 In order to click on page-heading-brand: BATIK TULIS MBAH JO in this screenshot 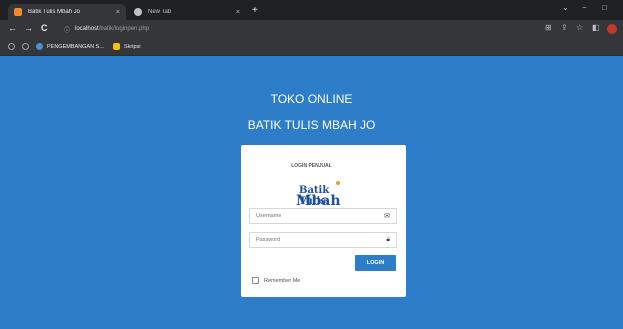, I will do `click(311, 125)`.